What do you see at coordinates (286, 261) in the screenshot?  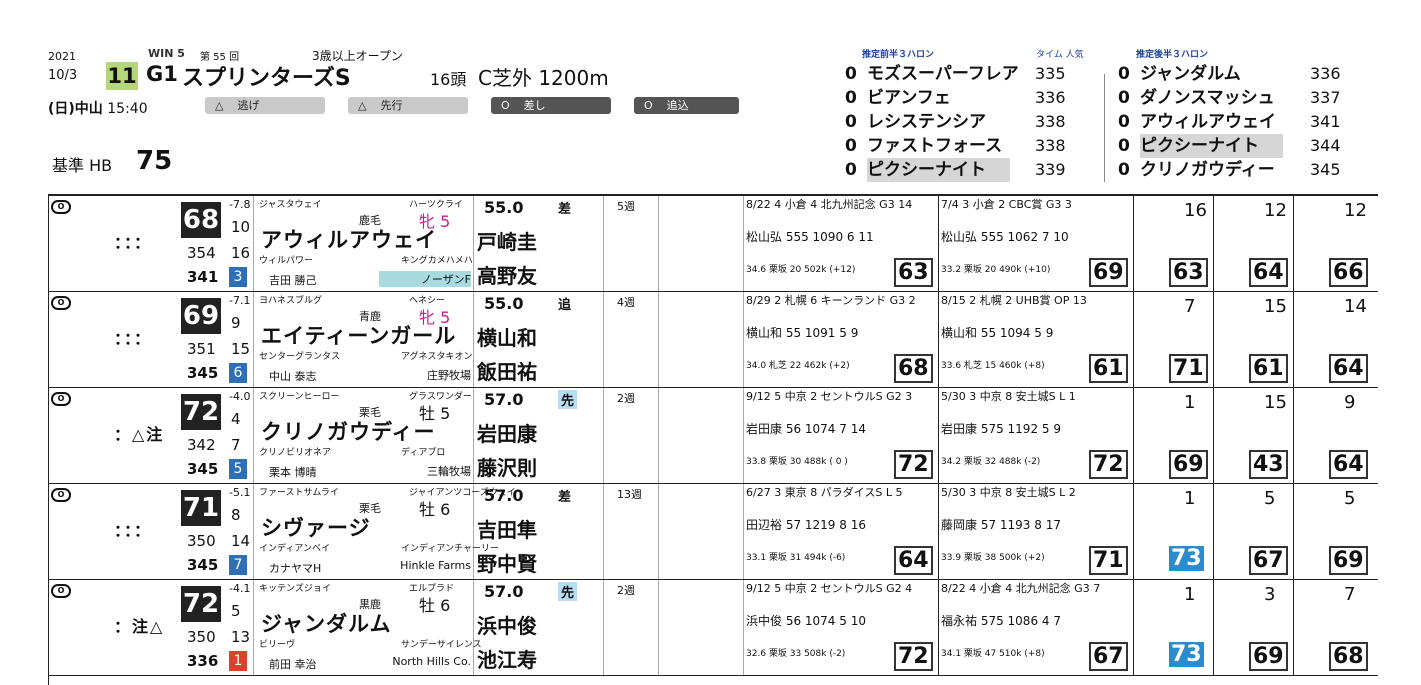 I see `dam: ウィルパワー` at bounding box center [286, 261].